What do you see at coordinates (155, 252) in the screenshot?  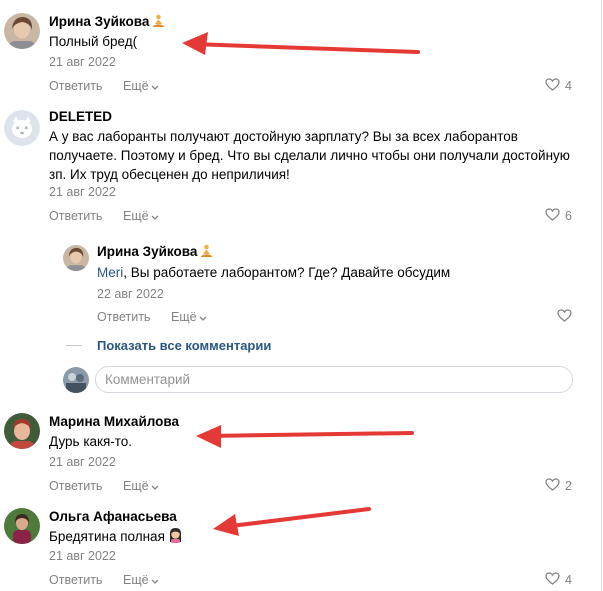 I see `reply-author: Ирина Зуйкова` at bounding box center [155, 252].